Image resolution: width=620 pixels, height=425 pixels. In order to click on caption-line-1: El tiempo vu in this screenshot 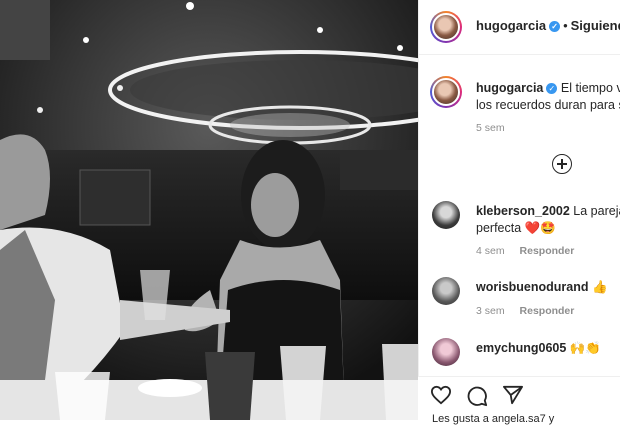, I will do `click(590, 88)`.